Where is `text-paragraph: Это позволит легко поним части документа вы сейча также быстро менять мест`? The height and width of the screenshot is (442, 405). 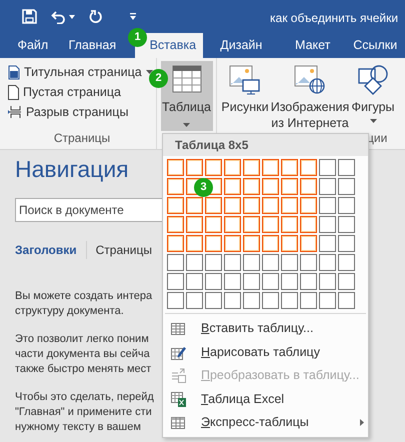
text-paragraph: Это позволит легко поним части документа вы сейча также быстро менять мест is located at coordinates (83, 354).